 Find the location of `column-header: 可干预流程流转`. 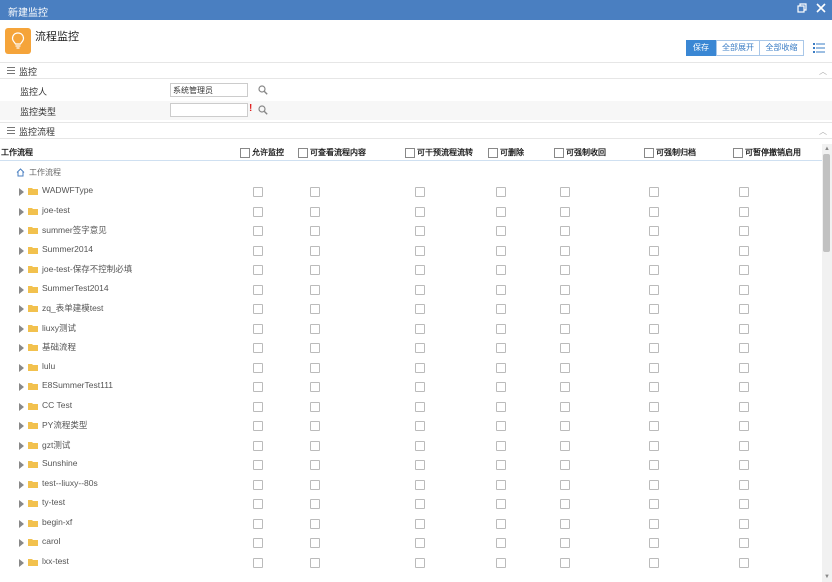

column-header: 可干预流程流转 is located at coordinates (439, 152).